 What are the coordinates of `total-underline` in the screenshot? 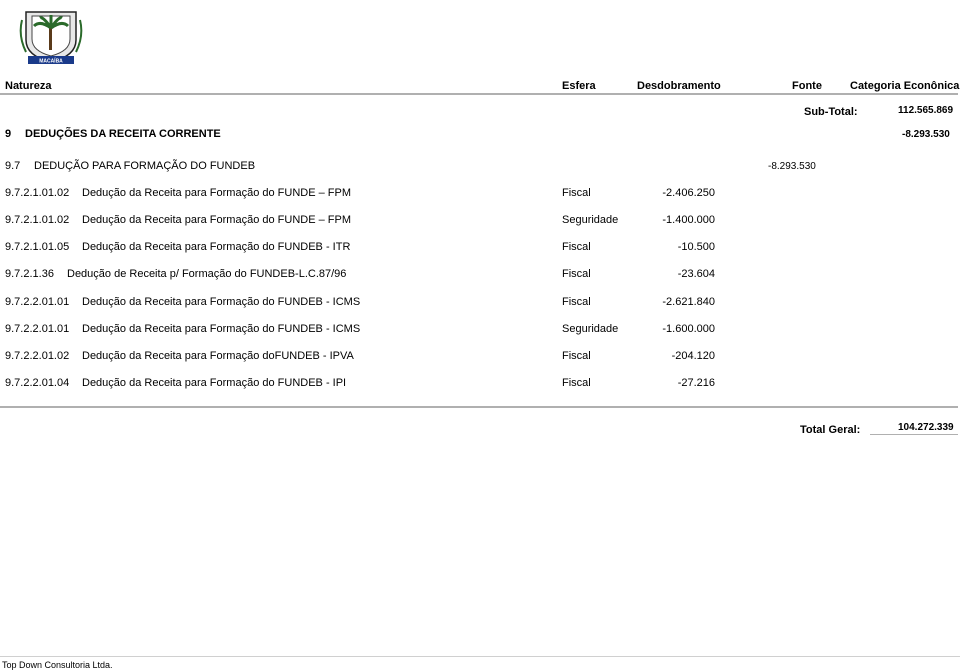 It's located at (914, 434).